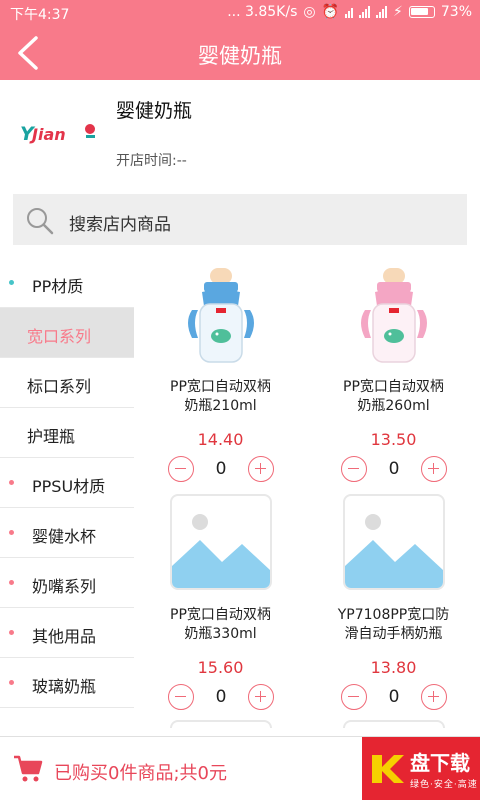  What do you see at coordinates (393, 370) in the screenshot?
I see `product-card: PP宽口自动双柄 奶瓶260ml 13.50 0` at bounding box center [393, 370].